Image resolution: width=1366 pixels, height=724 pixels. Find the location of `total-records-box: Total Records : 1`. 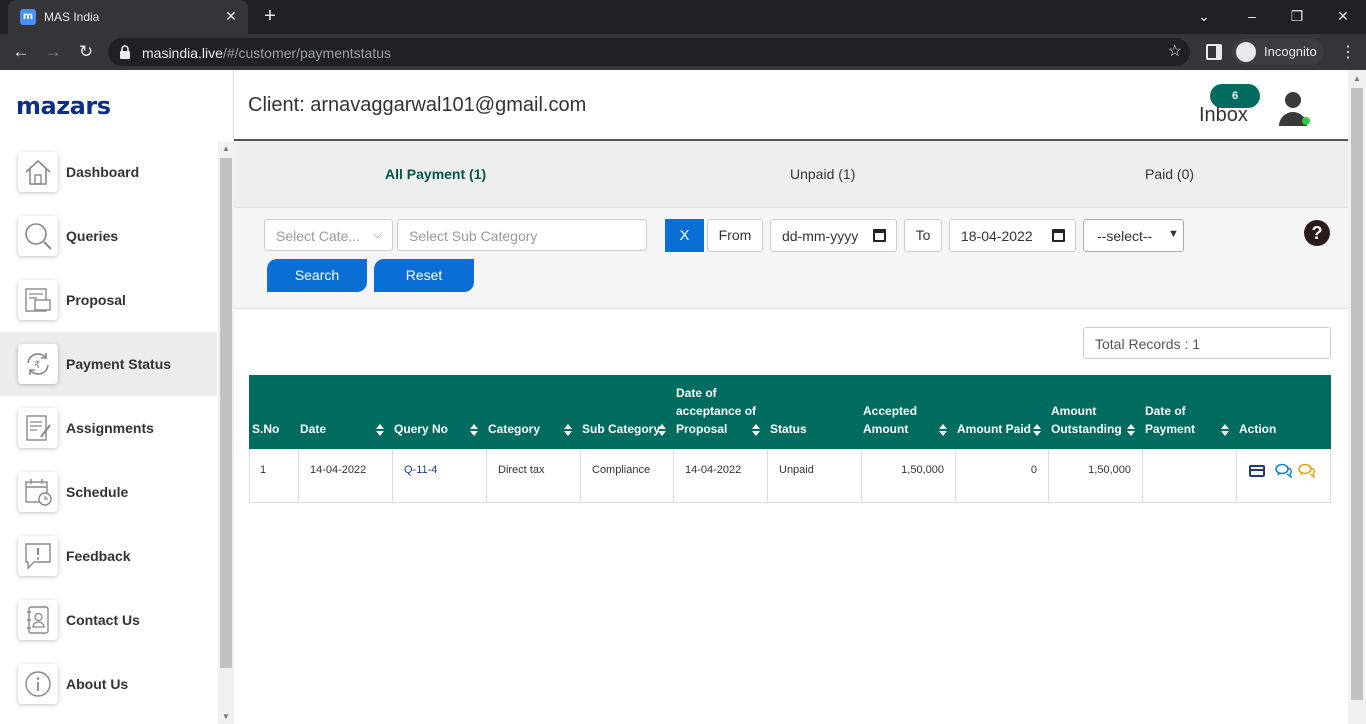

total-records-box: Total Records : 1 is located at coordinates (1207, 343).